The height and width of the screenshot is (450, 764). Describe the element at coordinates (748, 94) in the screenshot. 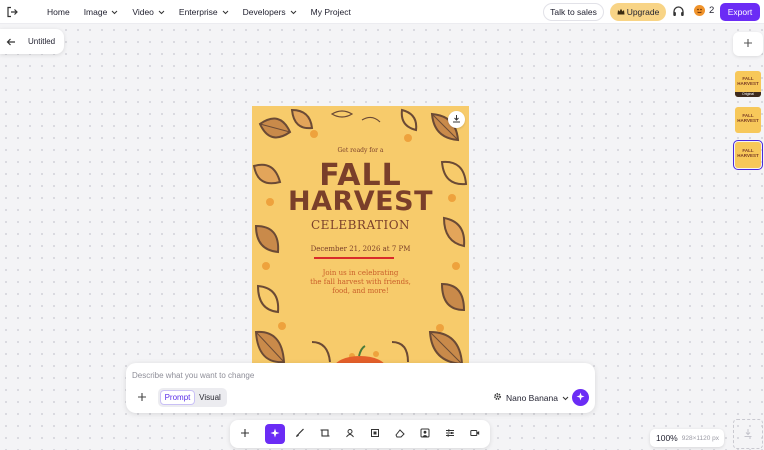

I see `thumbnail-tag: Original` at that location.